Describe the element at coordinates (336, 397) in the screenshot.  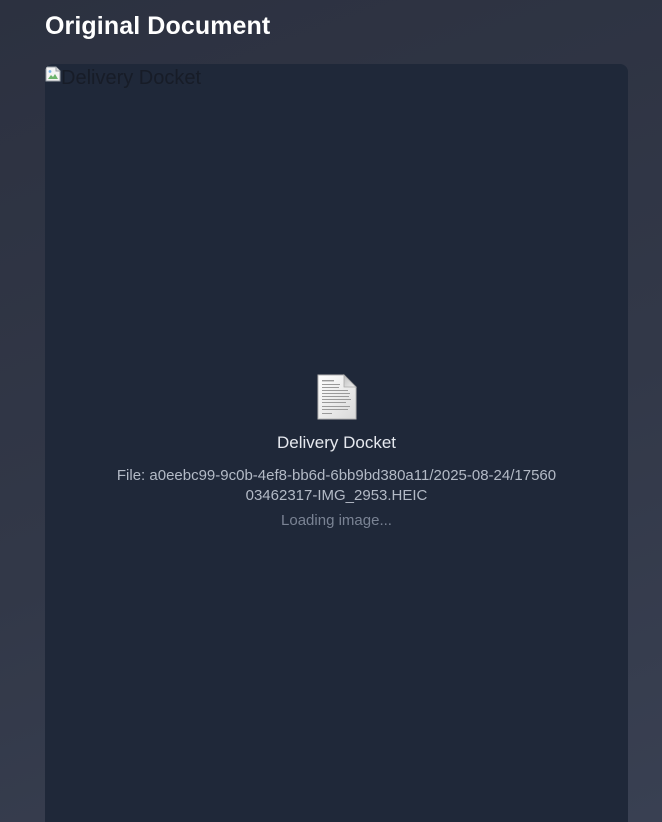
I see `document-page-icon` at that location.